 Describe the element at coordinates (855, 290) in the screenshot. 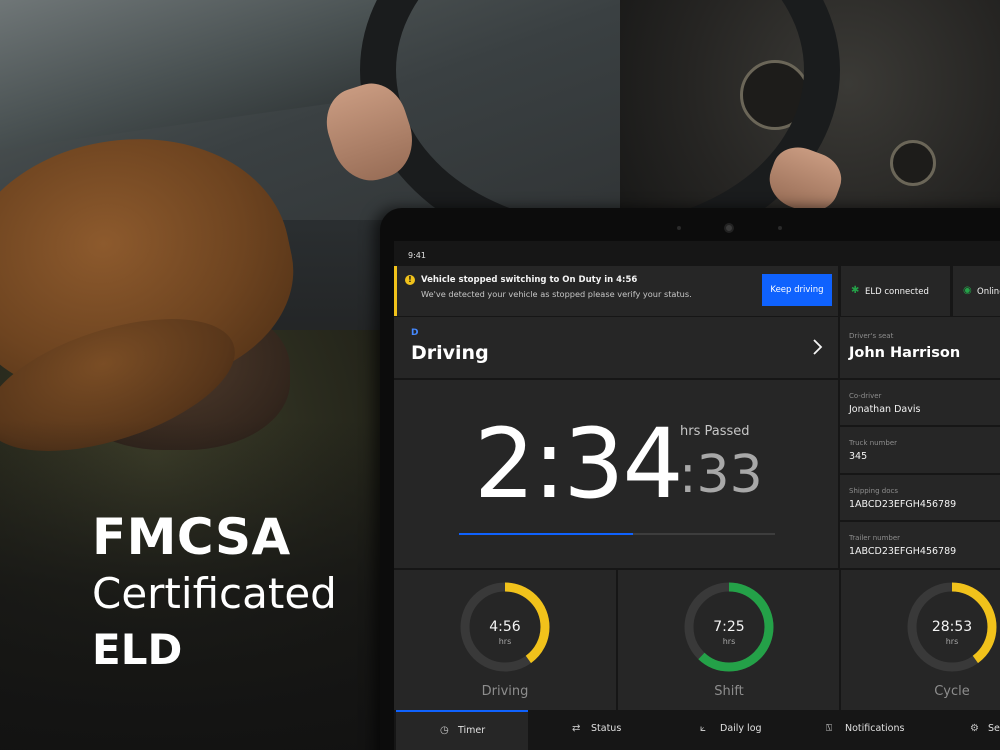

I see `bluetooth-icon: ✱` at that location.